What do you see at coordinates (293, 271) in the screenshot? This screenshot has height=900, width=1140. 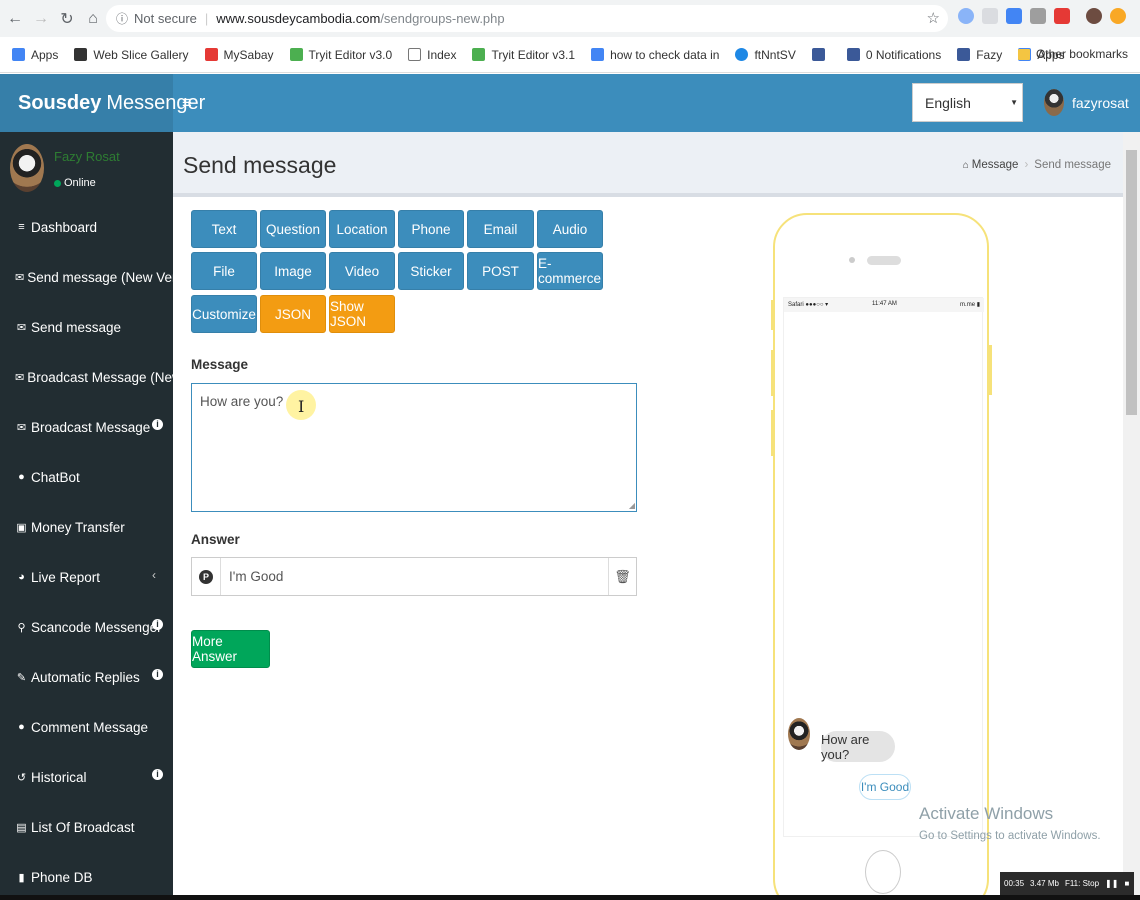 I see `type-button-image: Image` at bounding box center [293, 271].